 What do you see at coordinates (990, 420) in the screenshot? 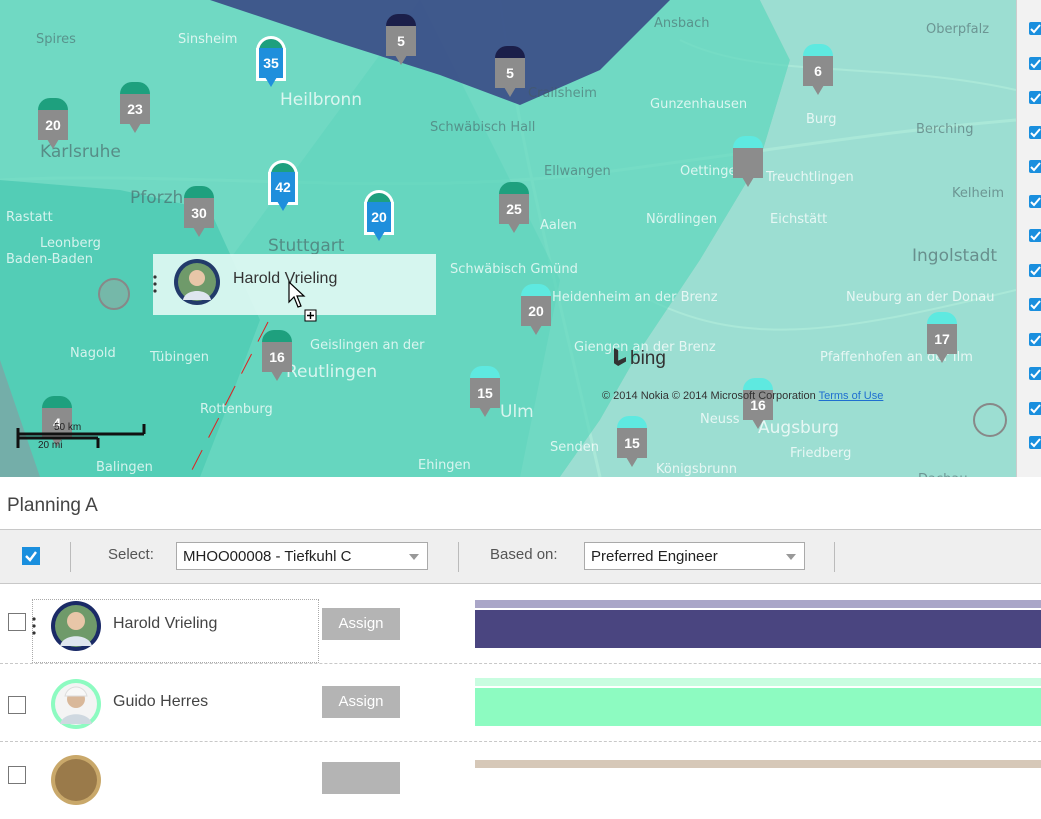
I see `map-locate-control` at bounding box center [990, 420].